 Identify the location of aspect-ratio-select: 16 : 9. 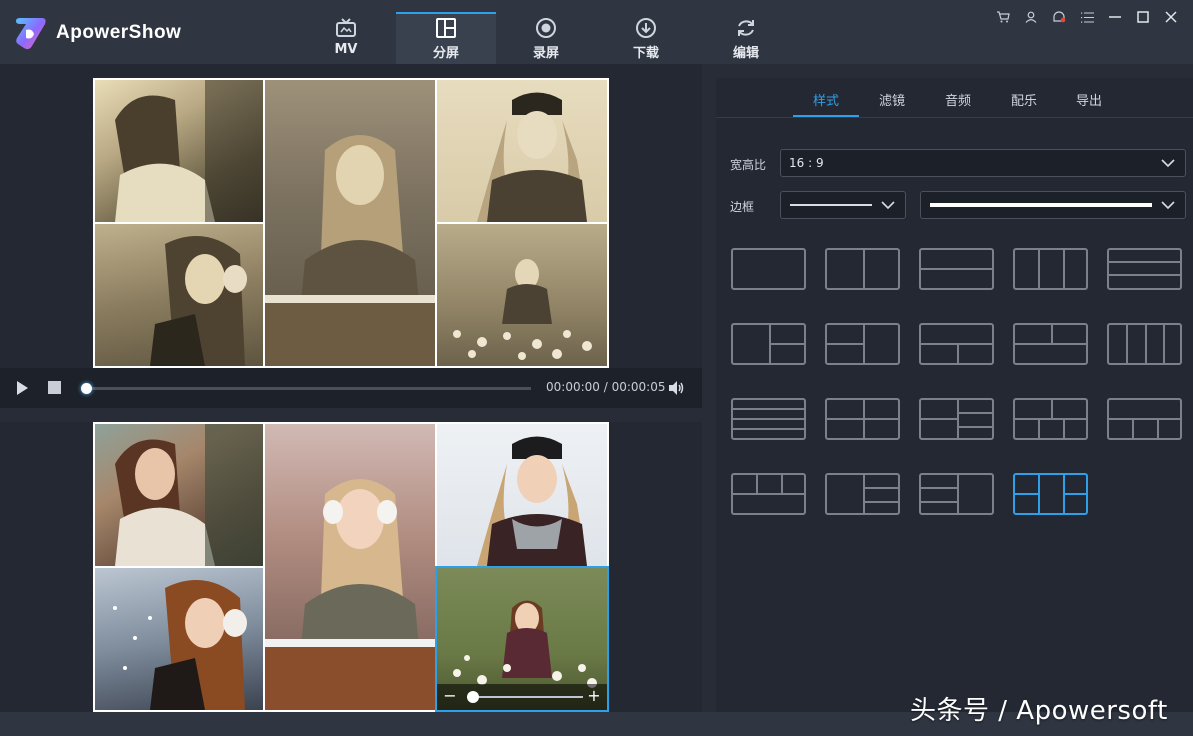
(983, 163).